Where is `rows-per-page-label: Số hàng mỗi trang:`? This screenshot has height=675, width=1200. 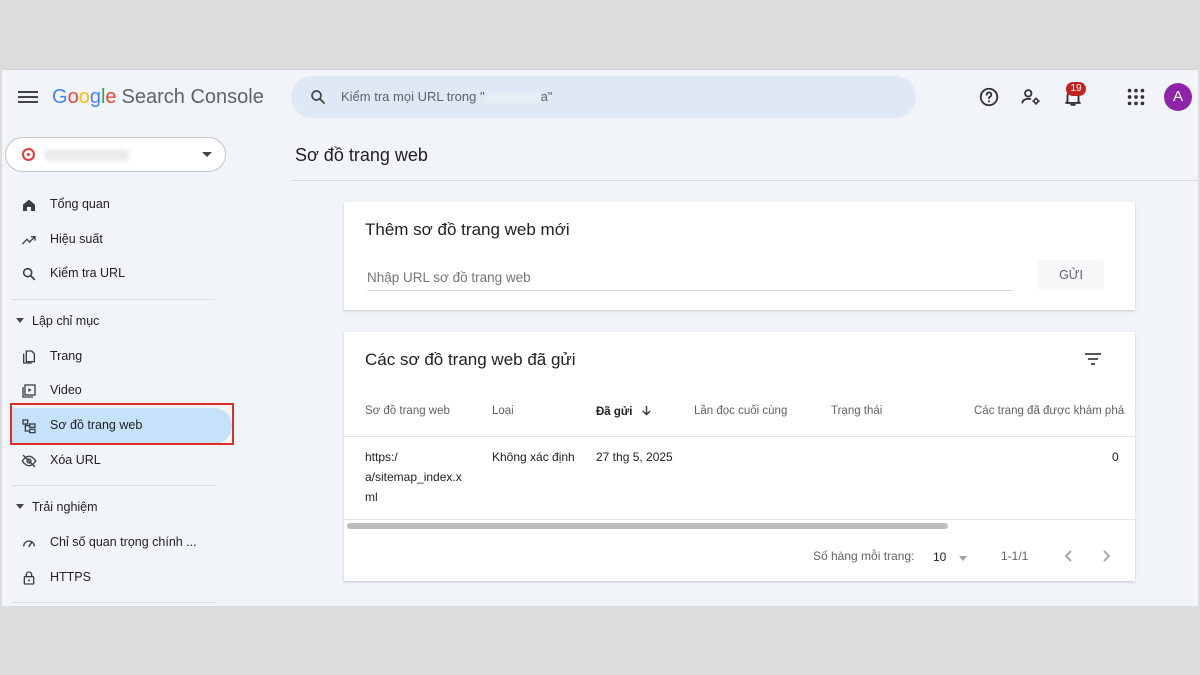
rows-per-page-label: Số hàng mỗi trang: is located at coordinates (864, 556).